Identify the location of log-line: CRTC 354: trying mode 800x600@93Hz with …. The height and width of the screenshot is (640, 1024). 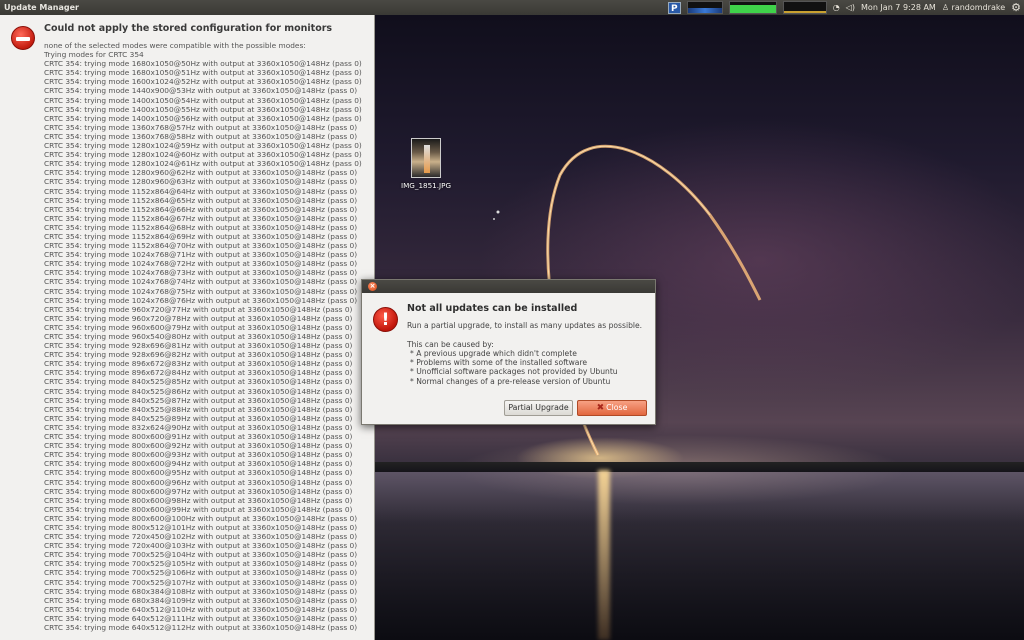
(198, 455).